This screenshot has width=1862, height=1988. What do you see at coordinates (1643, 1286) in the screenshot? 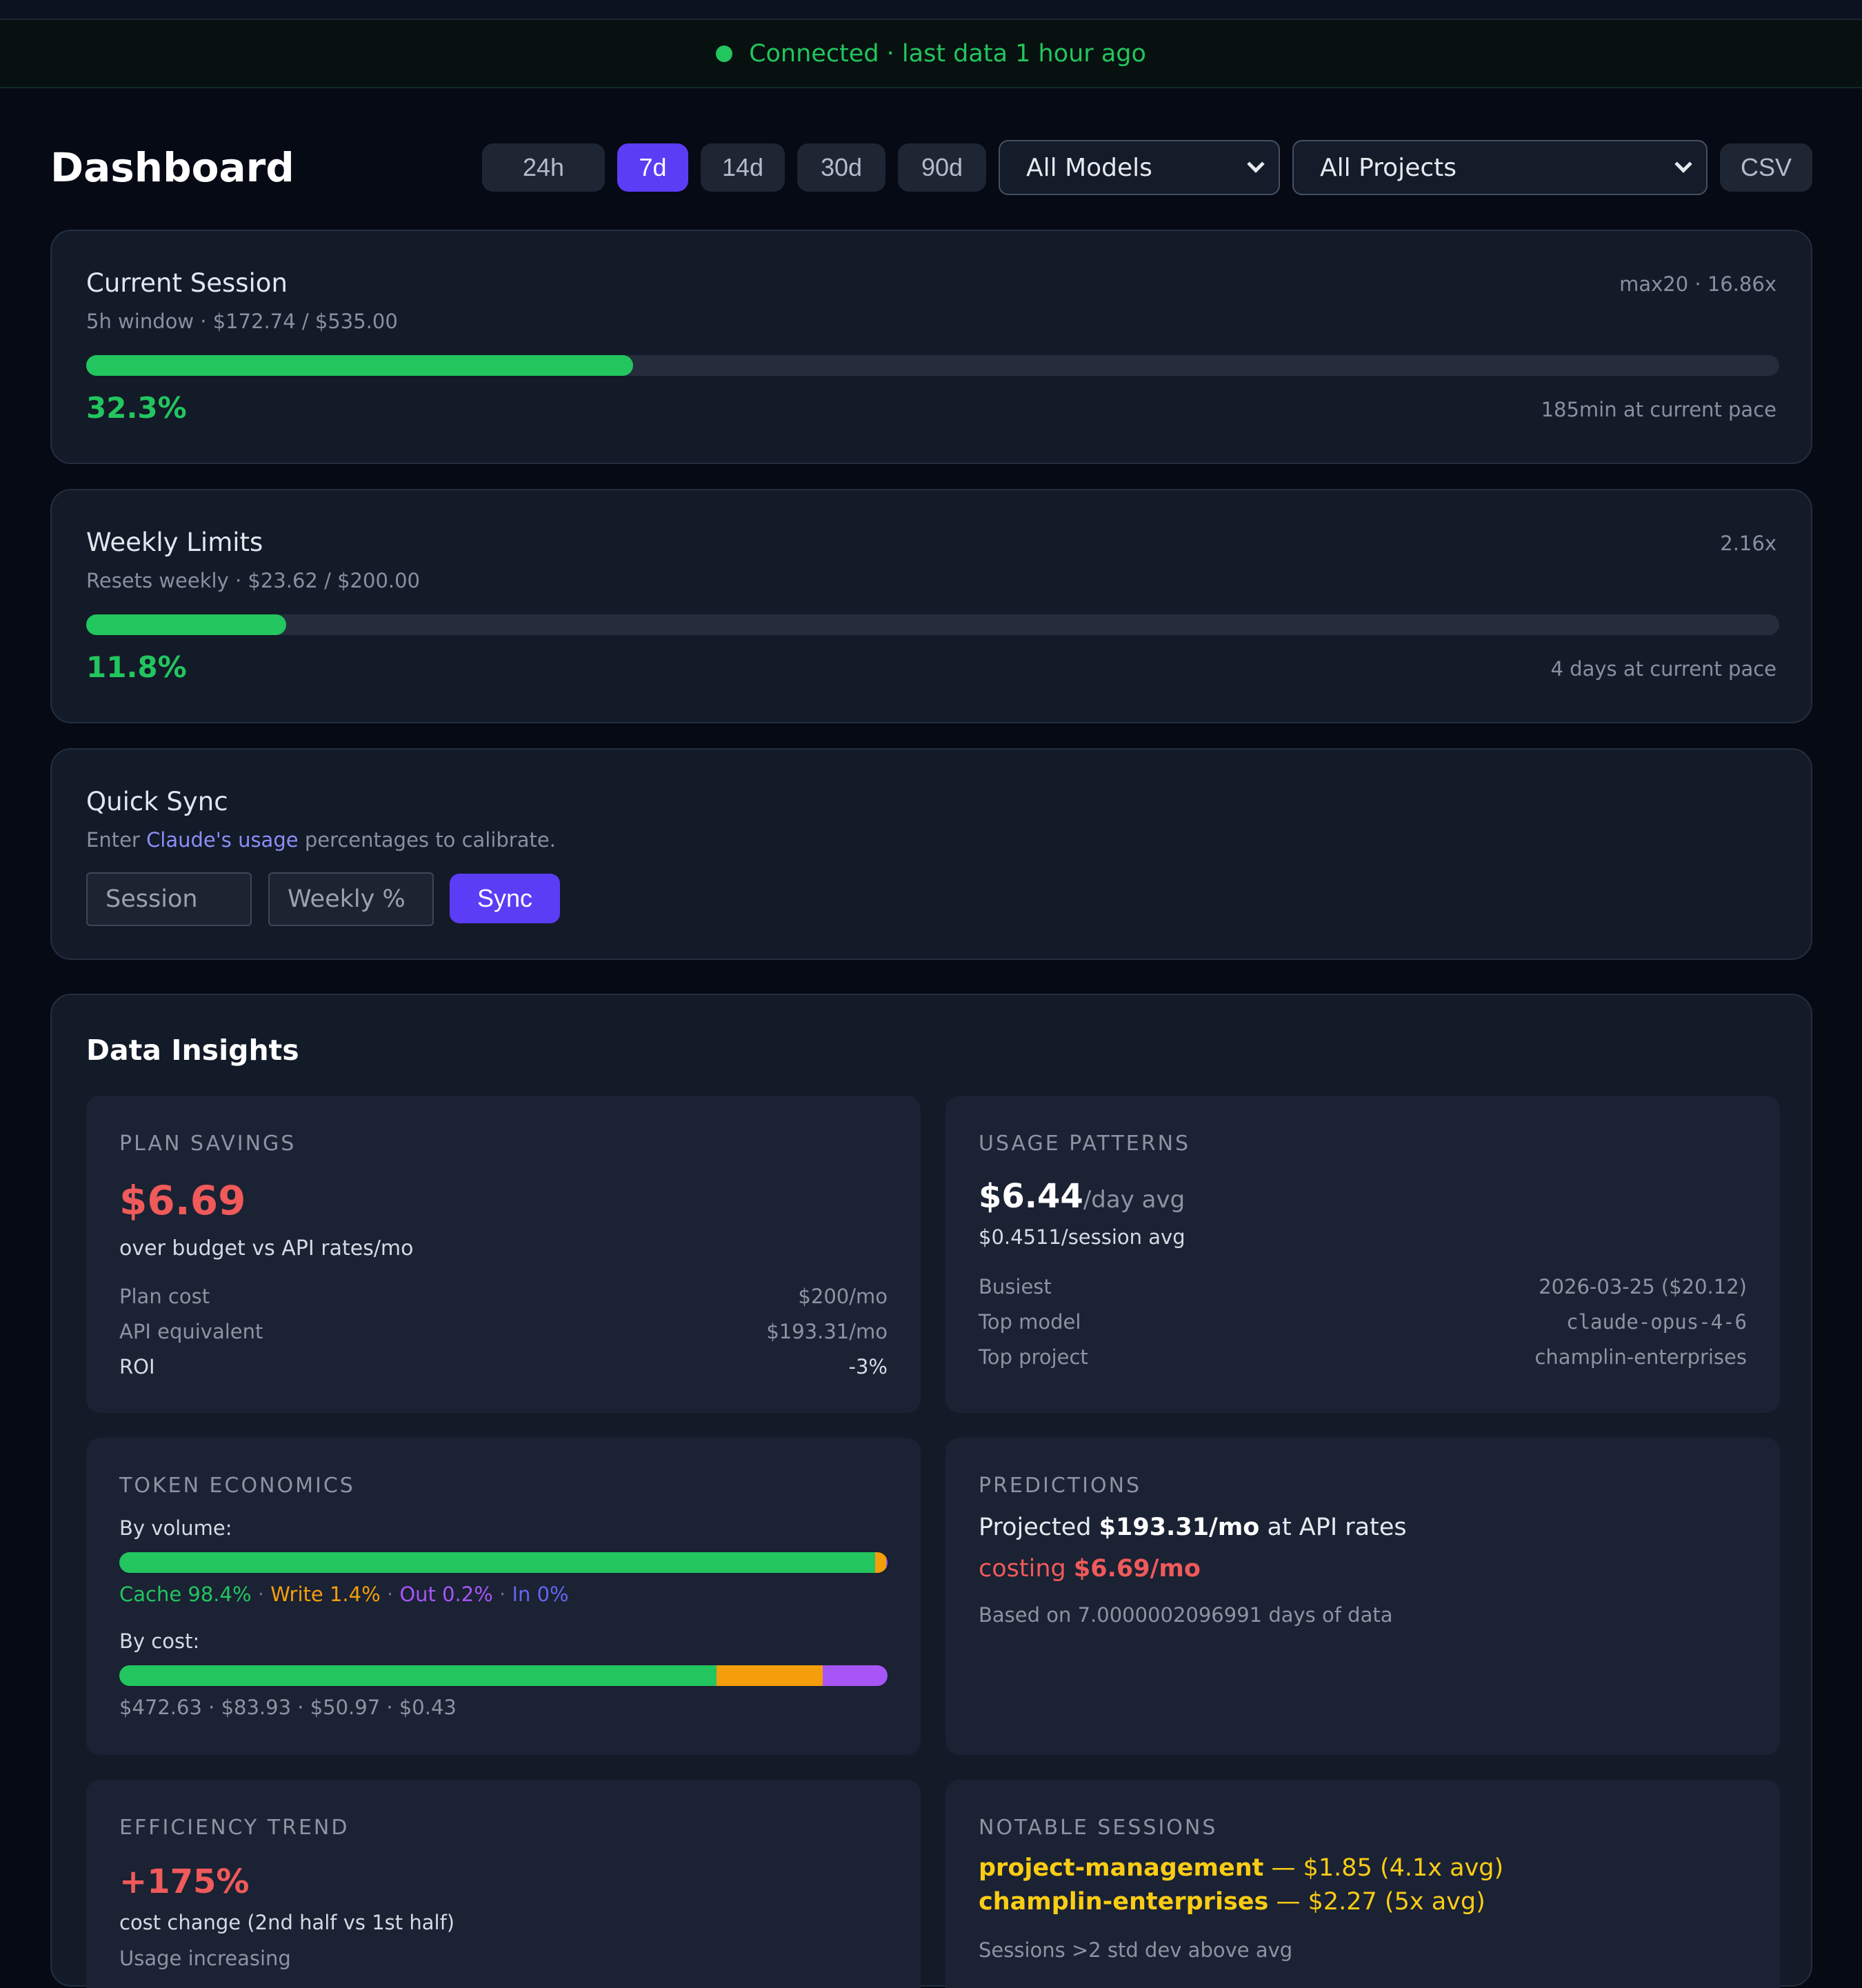
I see `busiest-value: 2026-03-25 ($20.12)` at bounding box center [1643, 1286].